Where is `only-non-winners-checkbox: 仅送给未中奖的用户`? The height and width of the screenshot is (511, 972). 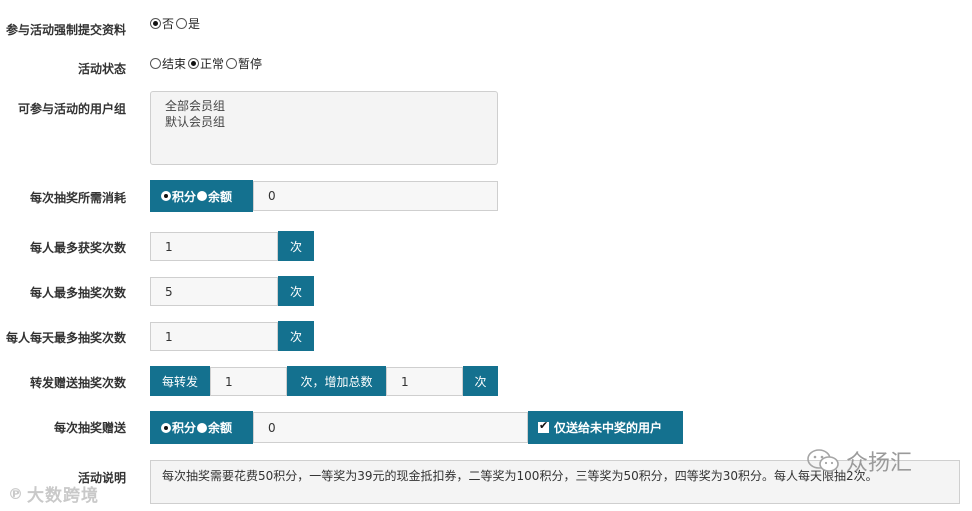
only-non-winners-checkbox: 仅送给未中奖的用户 is located at coordinates (605, 427).